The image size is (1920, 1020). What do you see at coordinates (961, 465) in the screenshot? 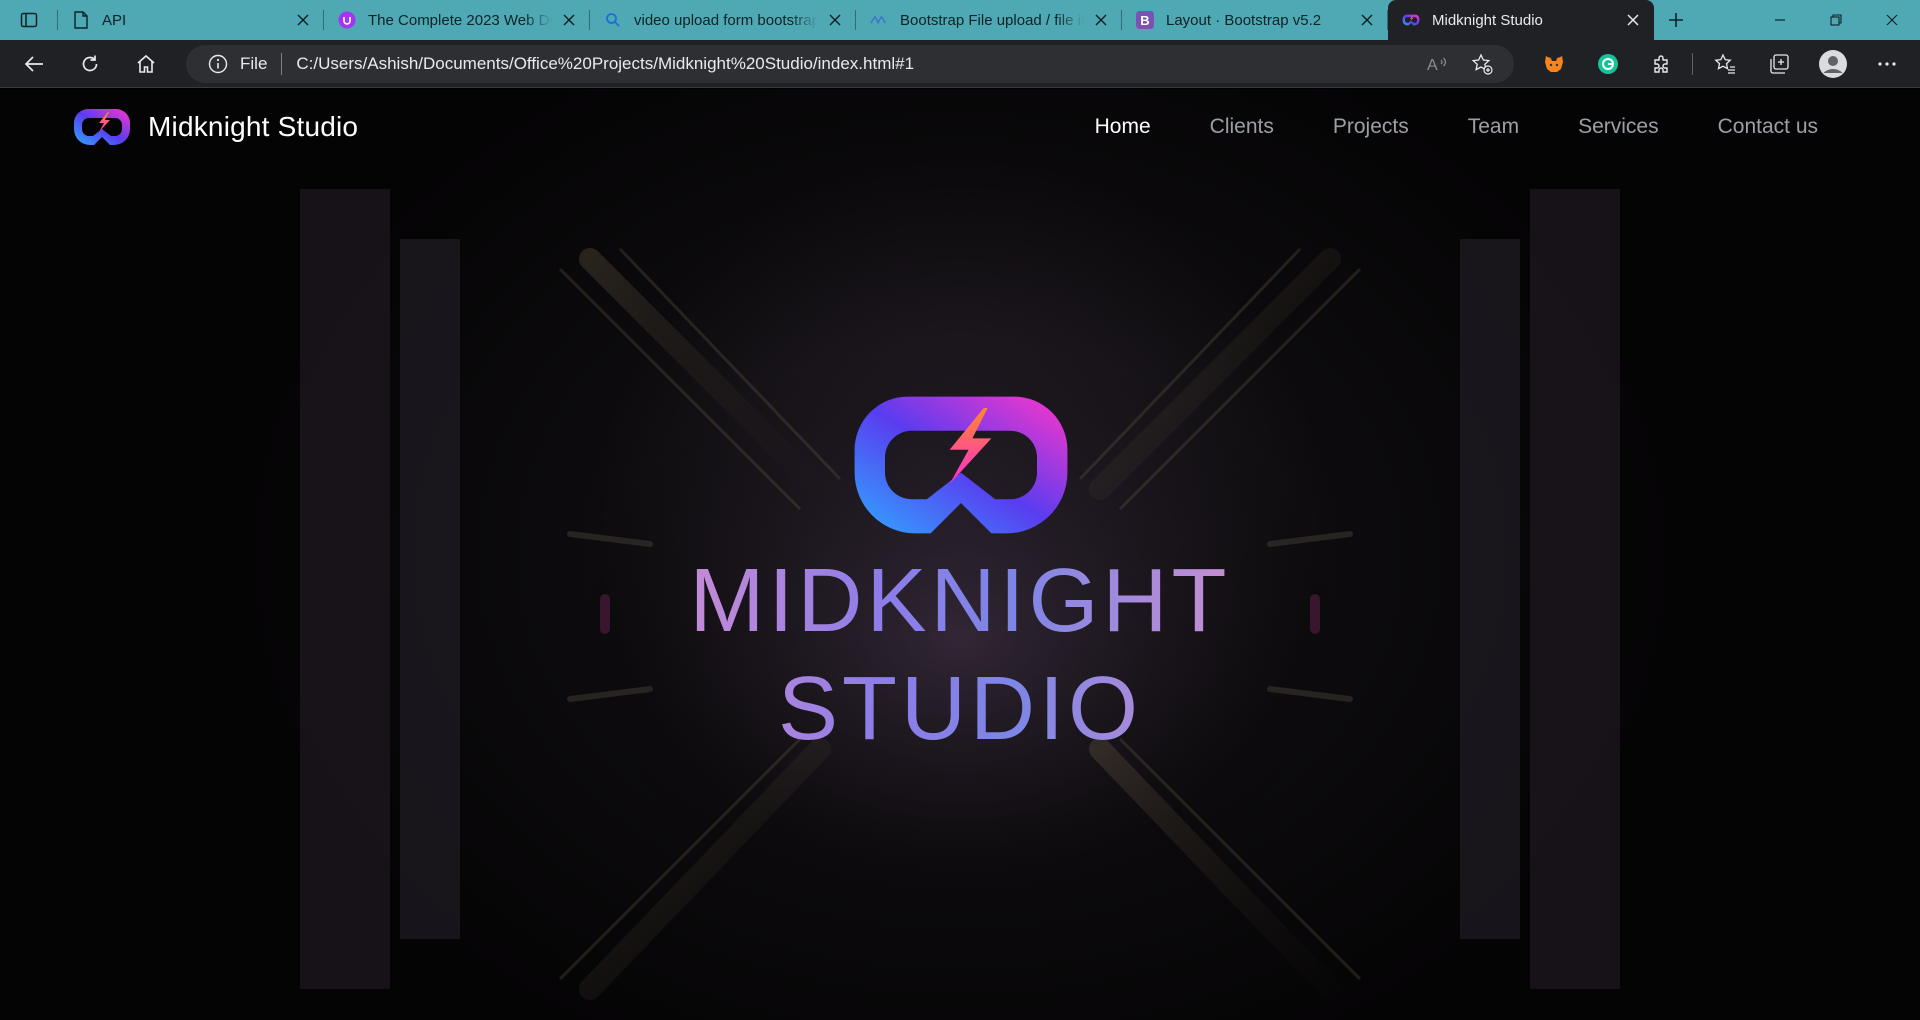
I see `hero-logo-icon` at bounding box center [961, 465].